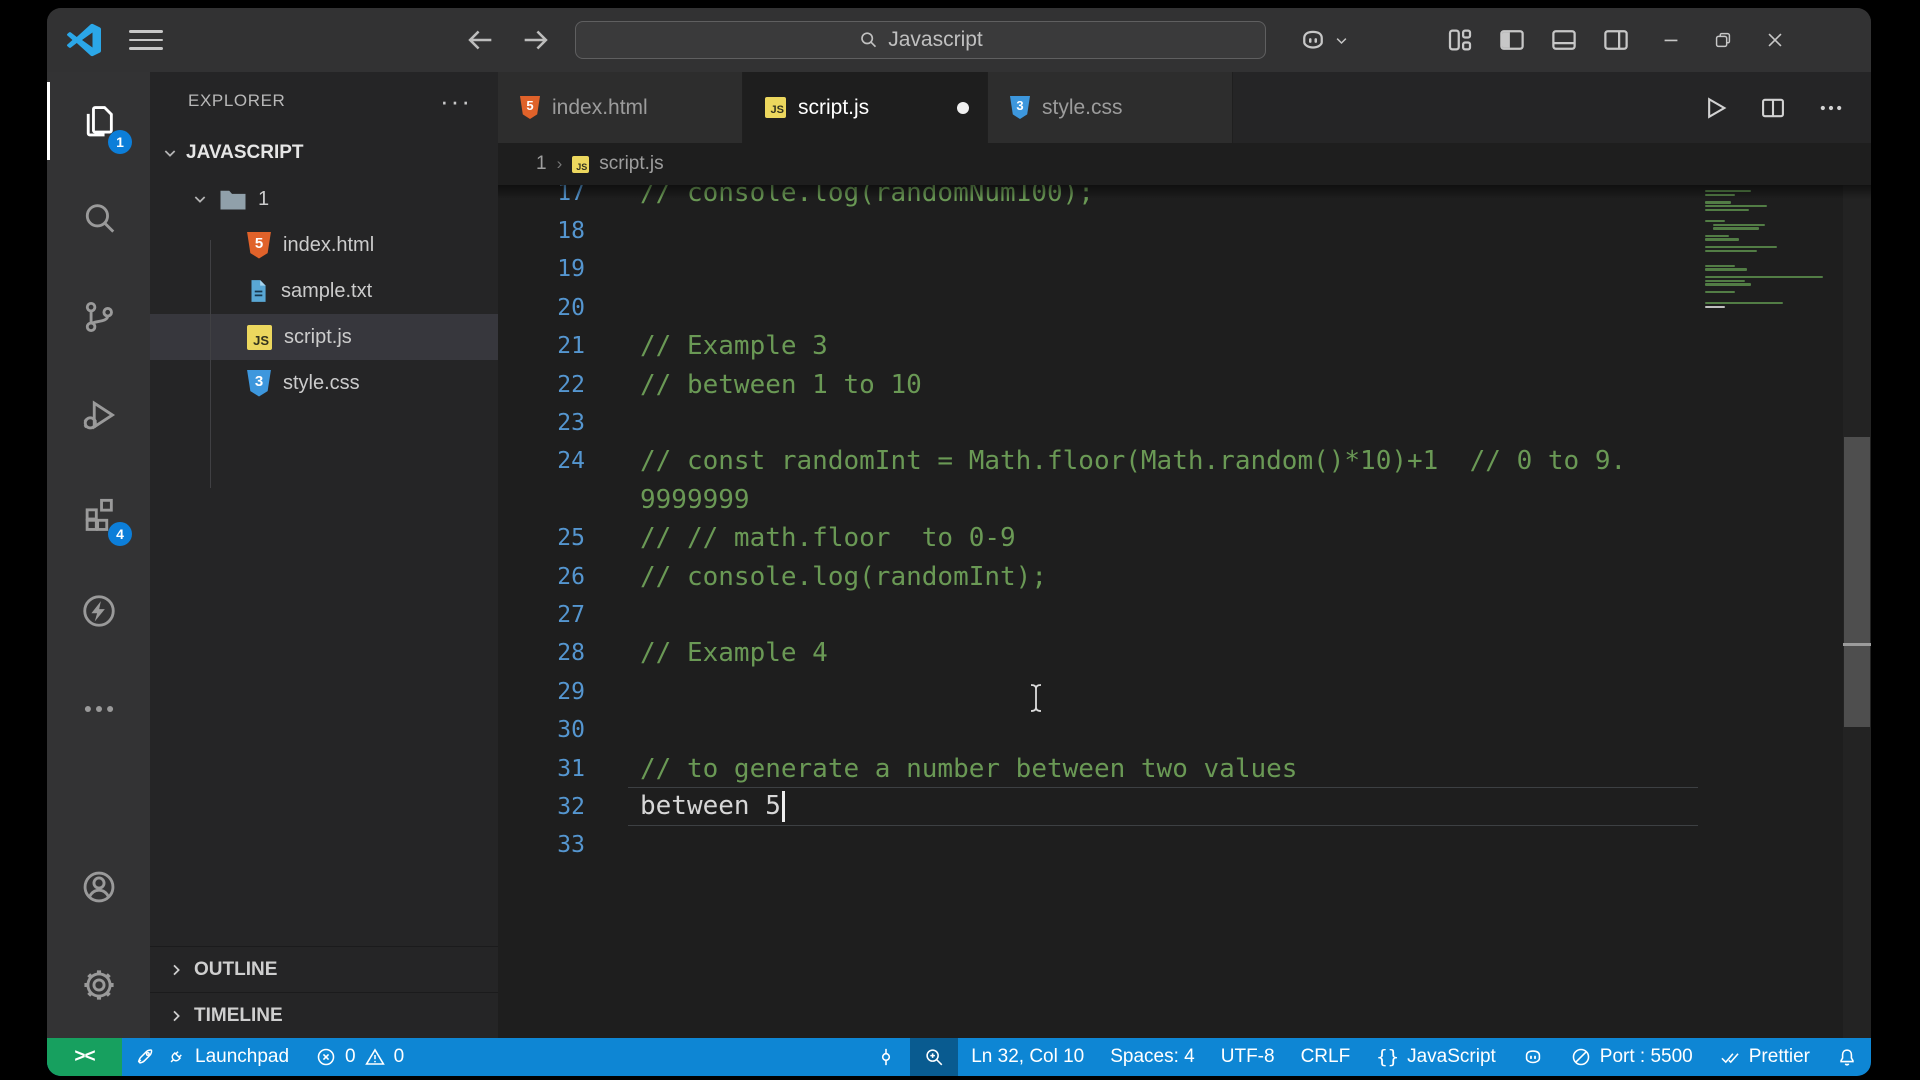 The height and width of the screenshot is (1080, 1920). Describe the element at coordinates (536, 40) in the screenshot. I see `forward-arrow-icon` at that location.